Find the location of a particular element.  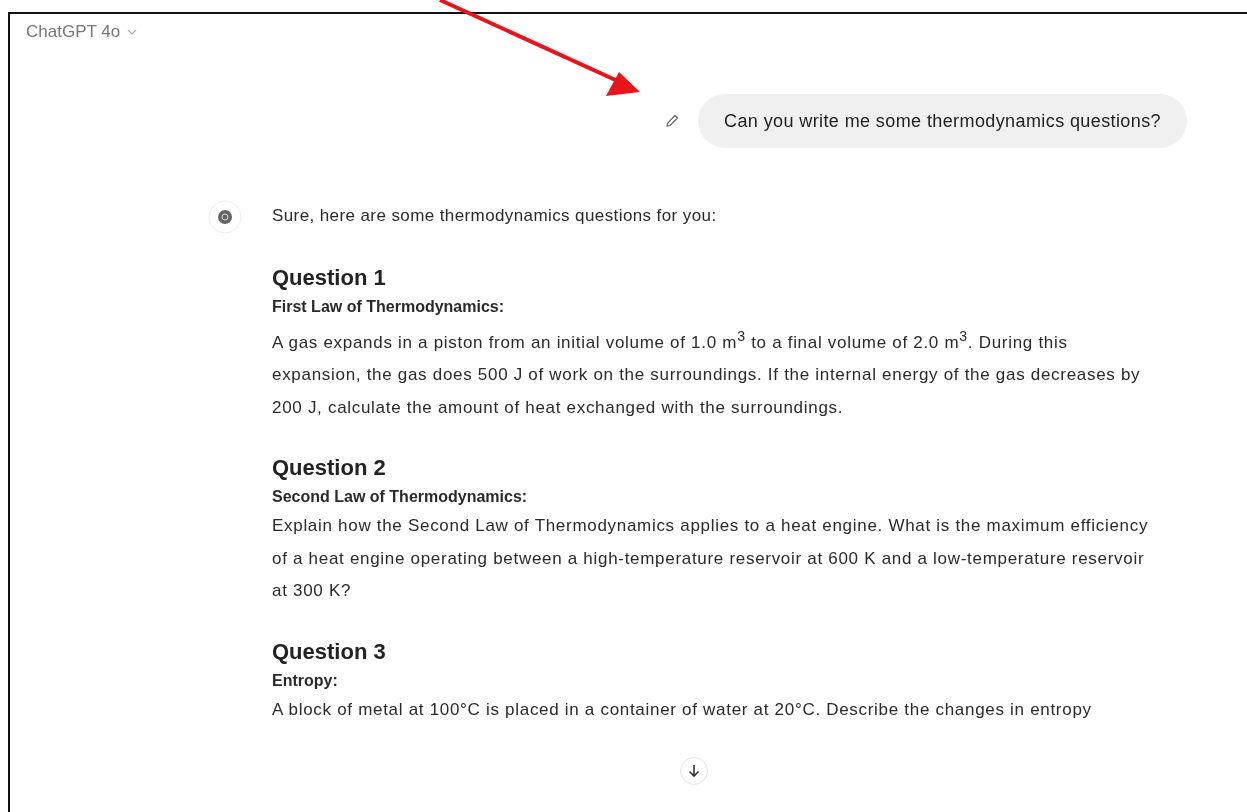

down-arrow-icon is located at coordinates (694, 771).